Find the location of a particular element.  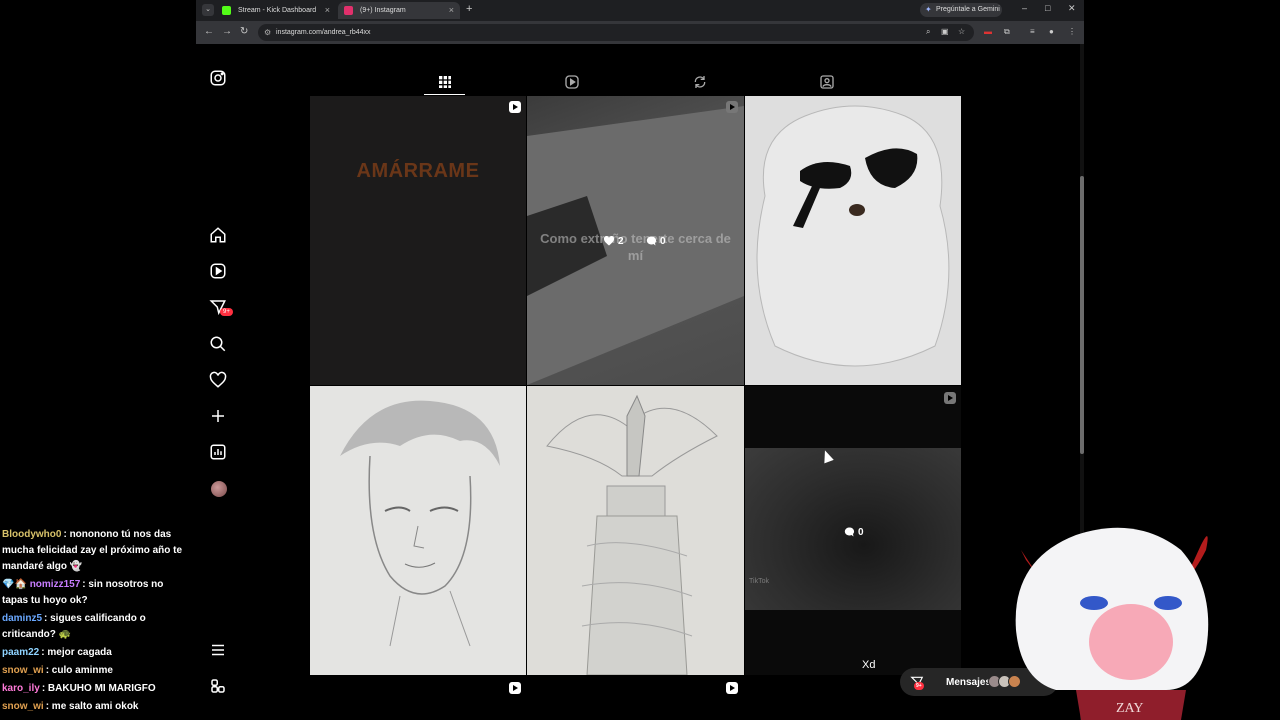

tab-kick-dashboard: Stream - Kick Dashboard × is located at coordinates (276, 10).